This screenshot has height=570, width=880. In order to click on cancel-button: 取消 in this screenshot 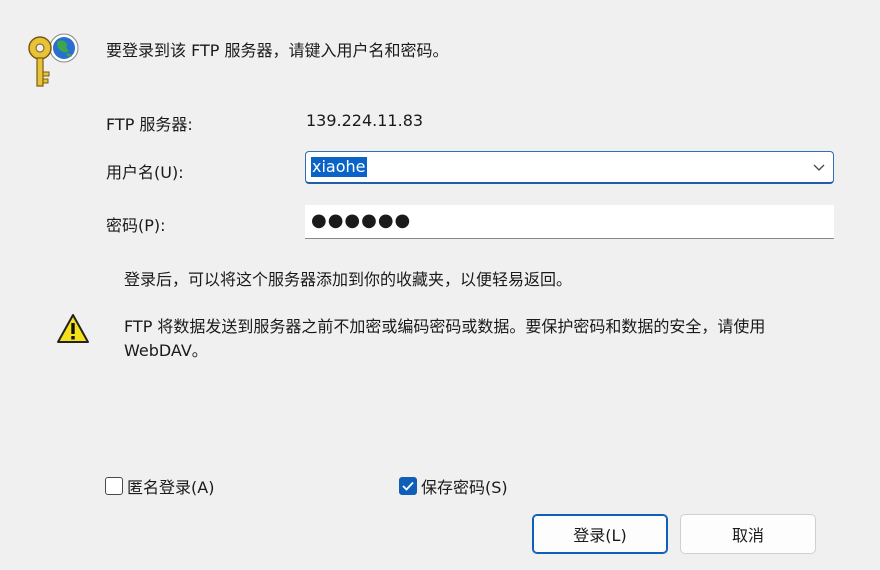, I will do `click(748, 534)`.